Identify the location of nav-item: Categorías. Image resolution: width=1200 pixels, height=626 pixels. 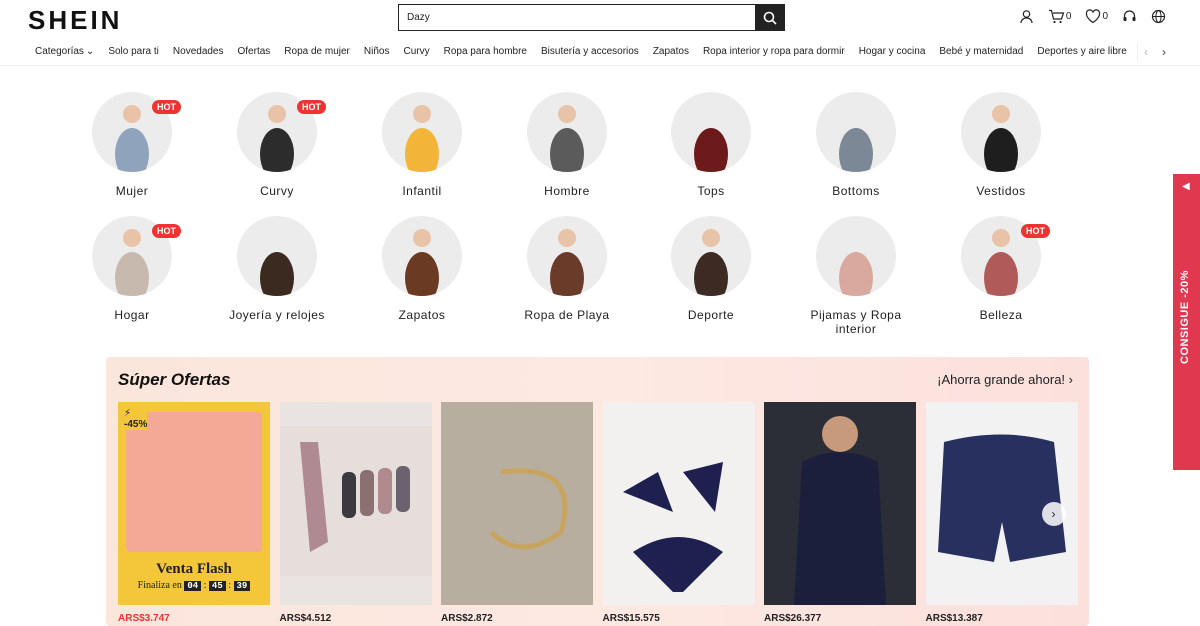
(59, 51).